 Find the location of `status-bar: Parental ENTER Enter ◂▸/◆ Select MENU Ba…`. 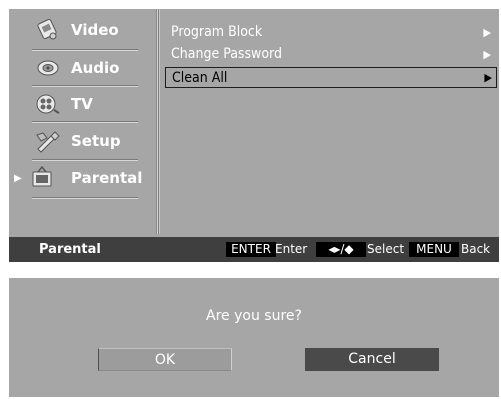

status-bar: Parental ENTER Enter ◂▸/◆ Select MENU Ba… is located at coordinates (254, 249).